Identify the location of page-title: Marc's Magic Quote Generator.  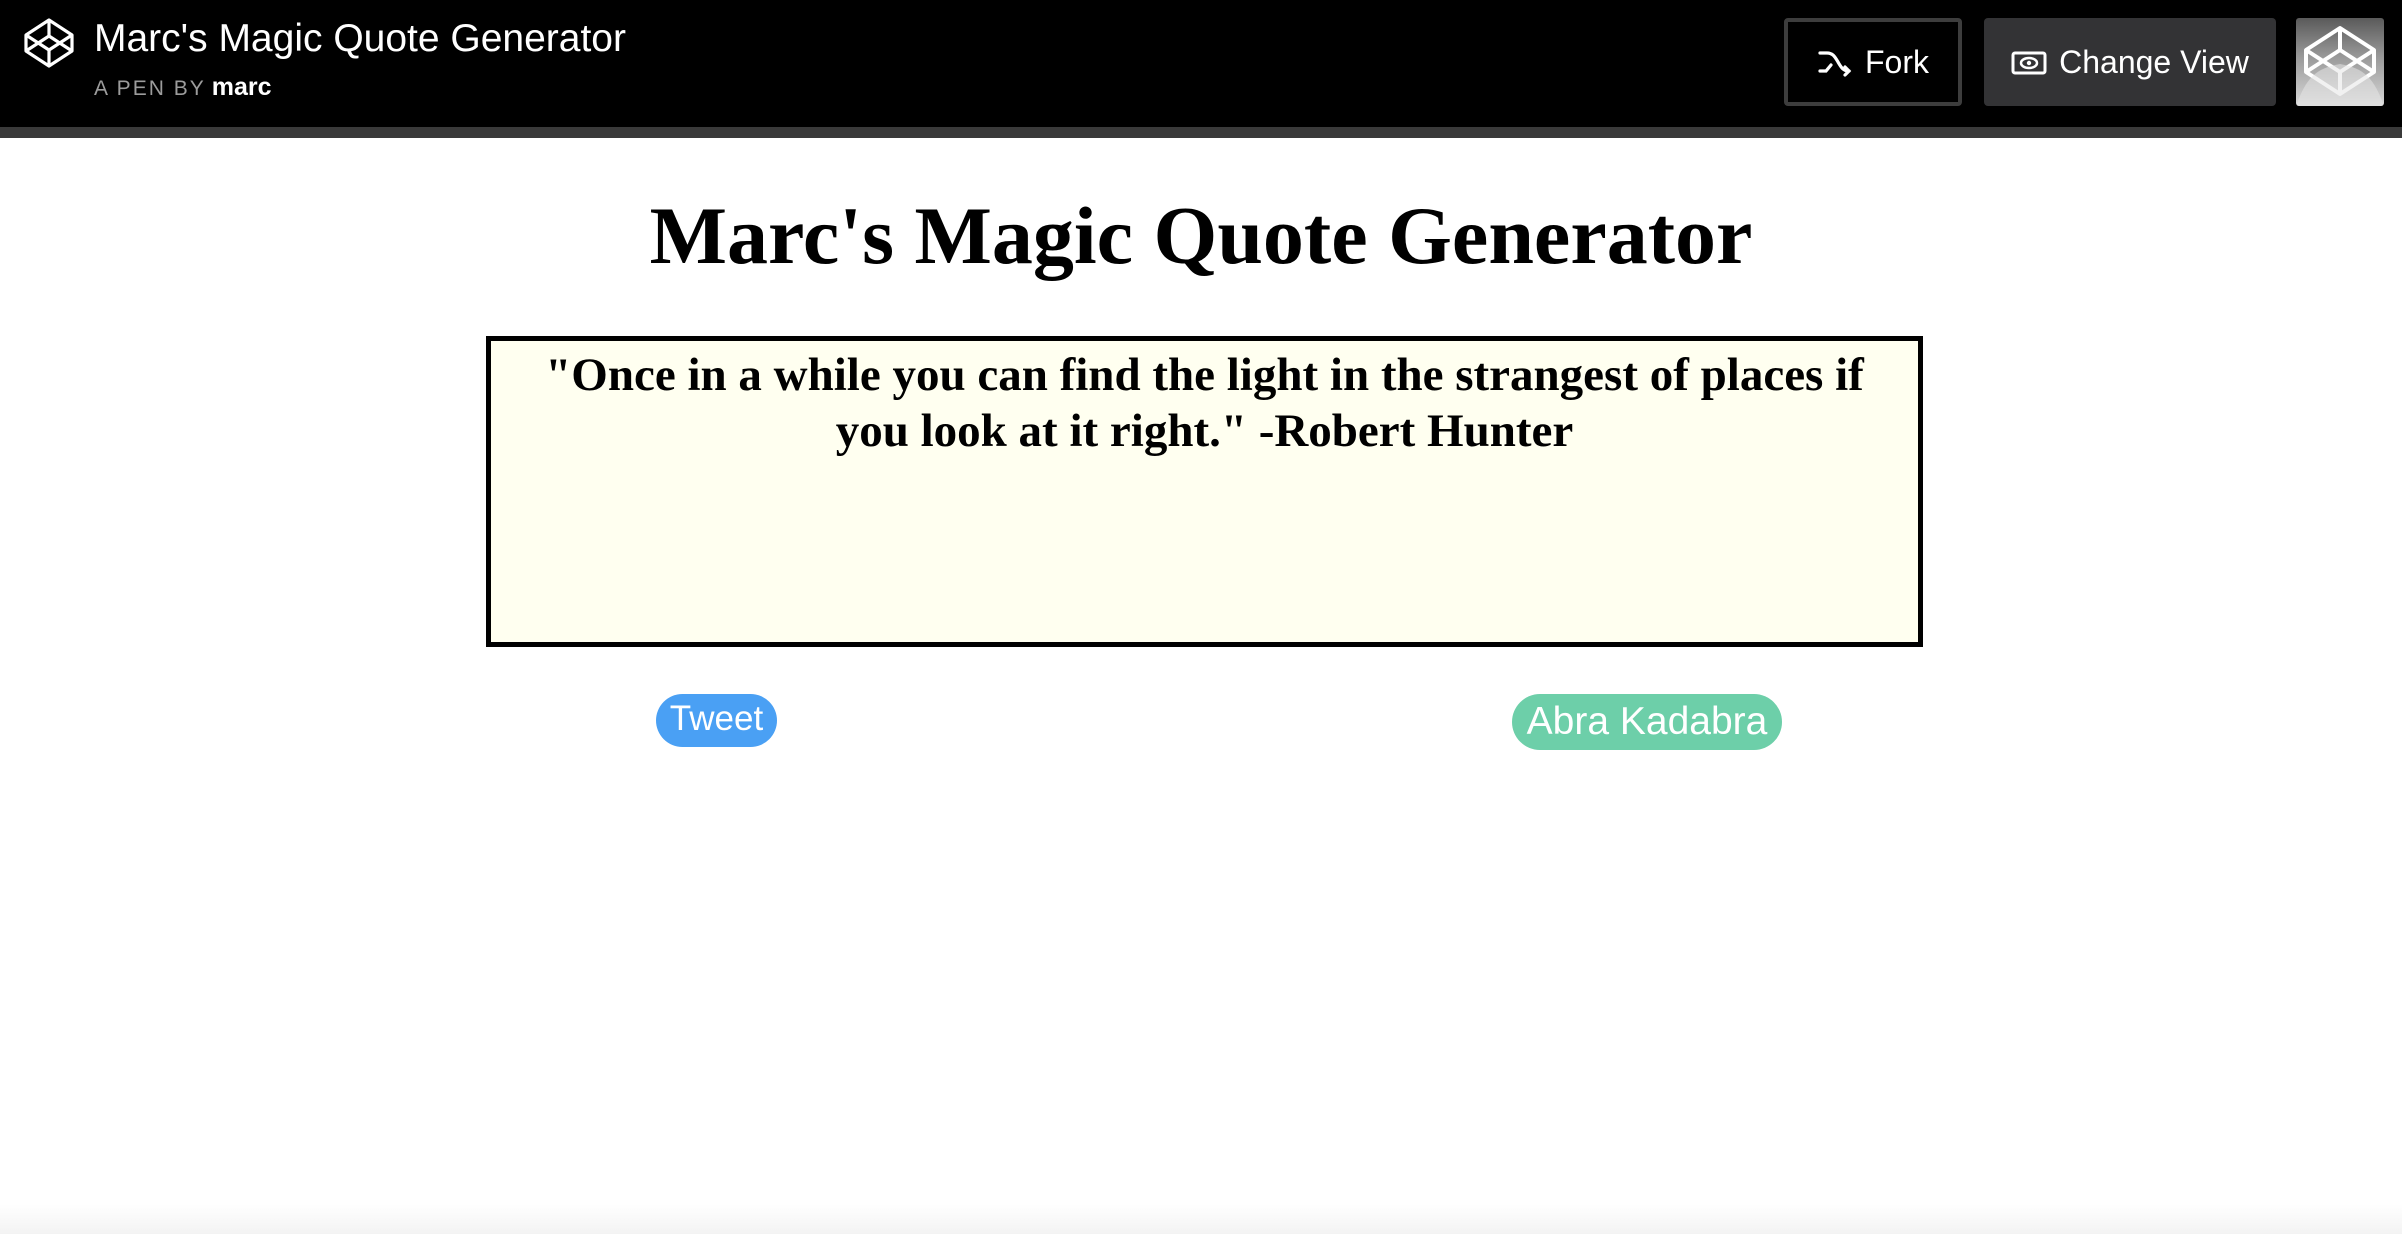
(1201, 235).